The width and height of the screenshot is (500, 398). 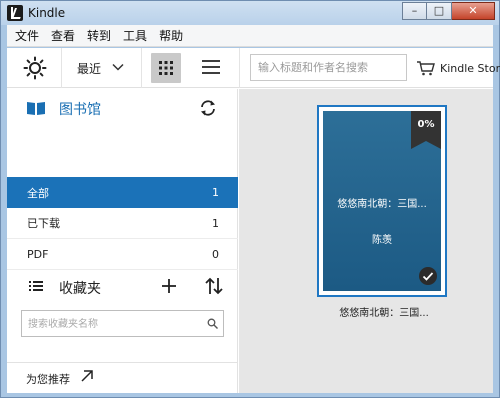 I want to click on menu-view: 查看, so click(x=63, y=35).